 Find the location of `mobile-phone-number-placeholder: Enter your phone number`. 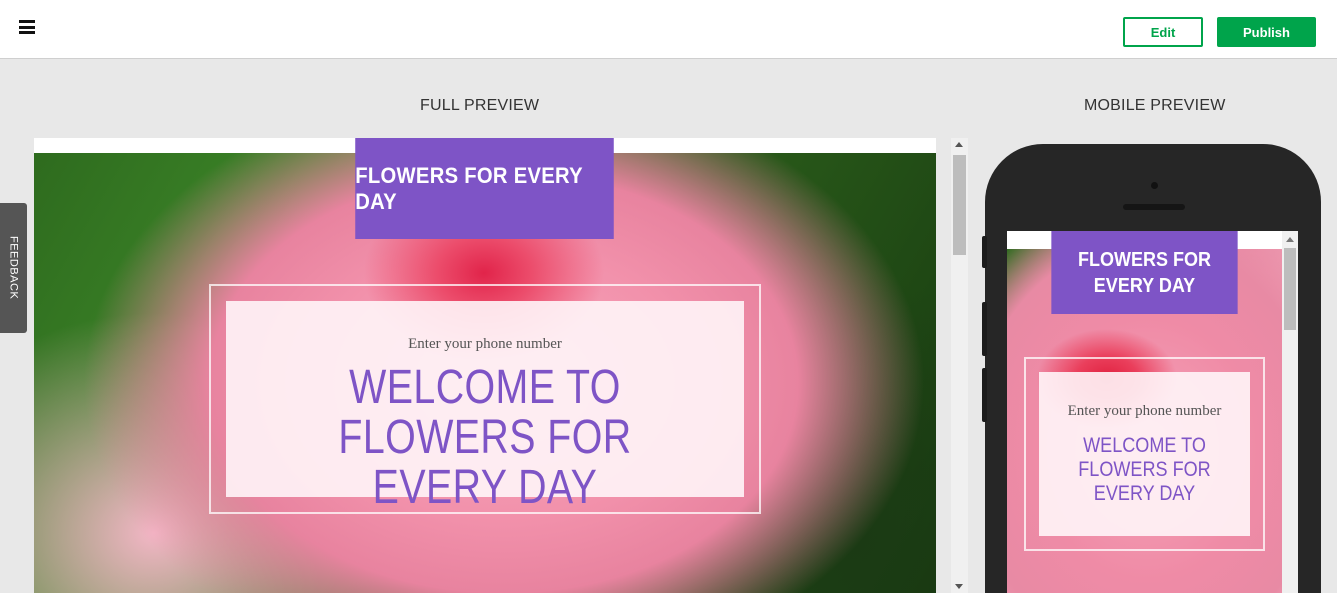

mobile-phone-number-placeholder: Enter your phone number is located at coordinates (1144, 411).